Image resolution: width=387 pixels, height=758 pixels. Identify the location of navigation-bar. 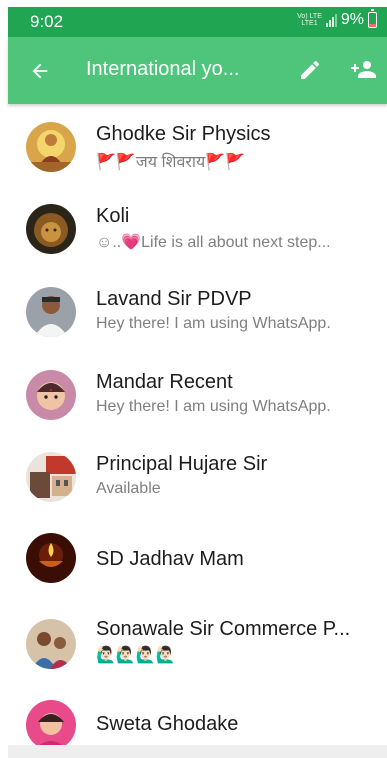
(197, 751).